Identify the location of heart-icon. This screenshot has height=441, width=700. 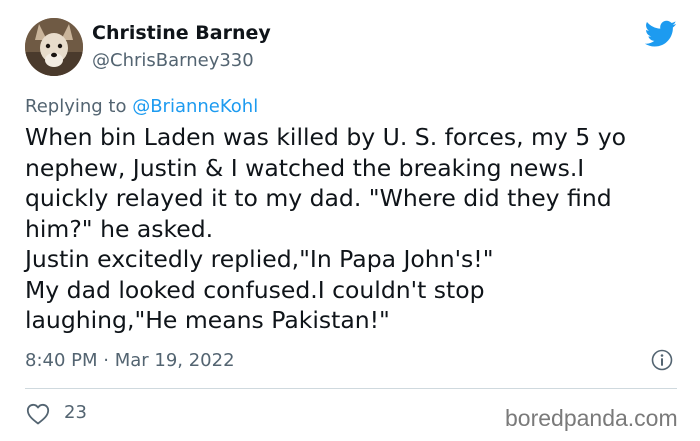
(38, 414).